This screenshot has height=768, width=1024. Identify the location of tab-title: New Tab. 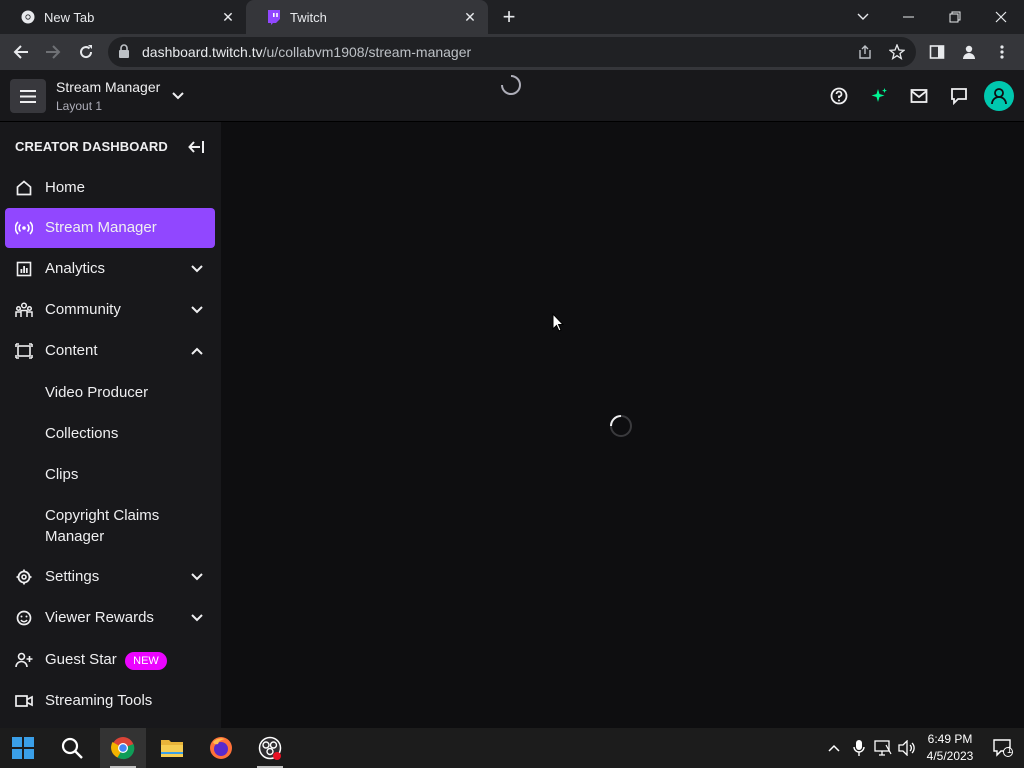
(69, 17).